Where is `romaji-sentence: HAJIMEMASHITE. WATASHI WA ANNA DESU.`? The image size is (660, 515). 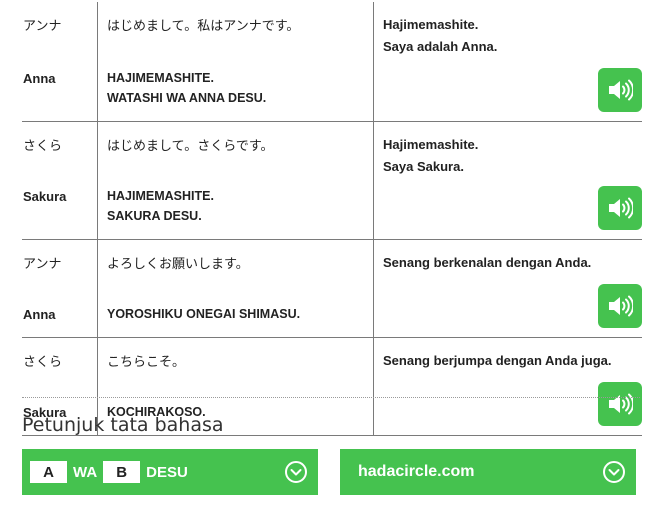
romaji-sentence: HAJIMEMASHITE. WATASHI WA ANNA DESU. is located at coordinates (186, 88).